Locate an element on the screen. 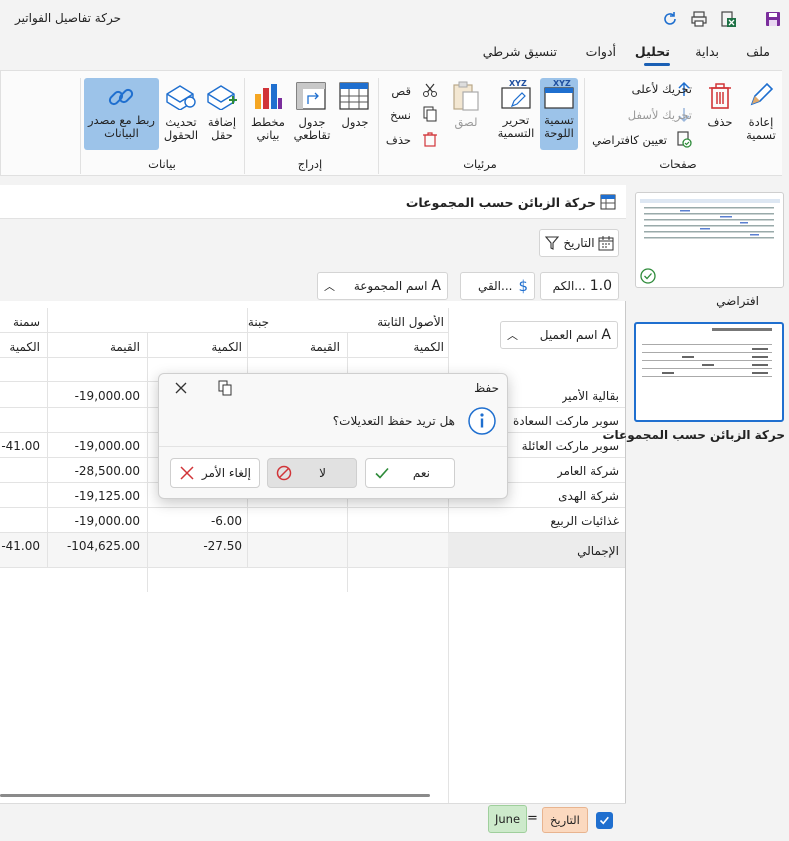 This screenshot has width=789, height=841. visuals-group-label: مرئيات is located at coordinates (480, 164).